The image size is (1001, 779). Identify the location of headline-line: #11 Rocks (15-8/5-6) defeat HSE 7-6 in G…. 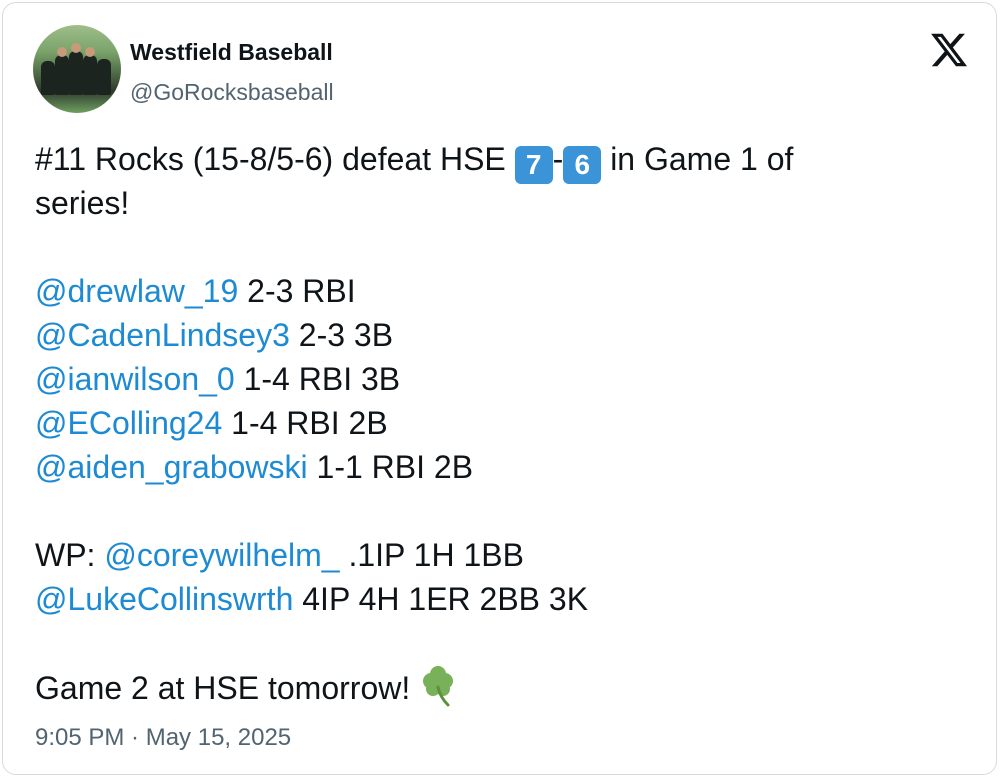
(495, 160).